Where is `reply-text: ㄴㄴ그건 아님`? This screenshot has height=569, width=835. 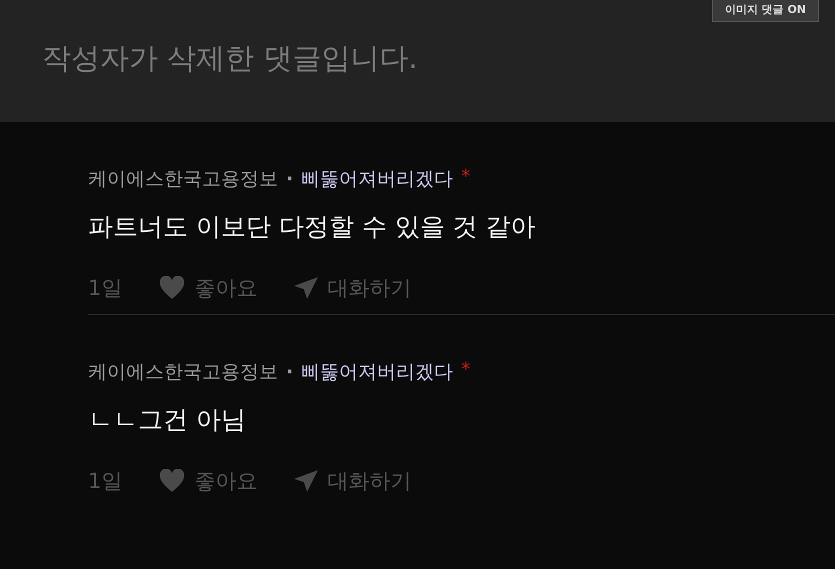
reply-text: ㄴㄴ그건 아님 is located at coordinates (167, 420).